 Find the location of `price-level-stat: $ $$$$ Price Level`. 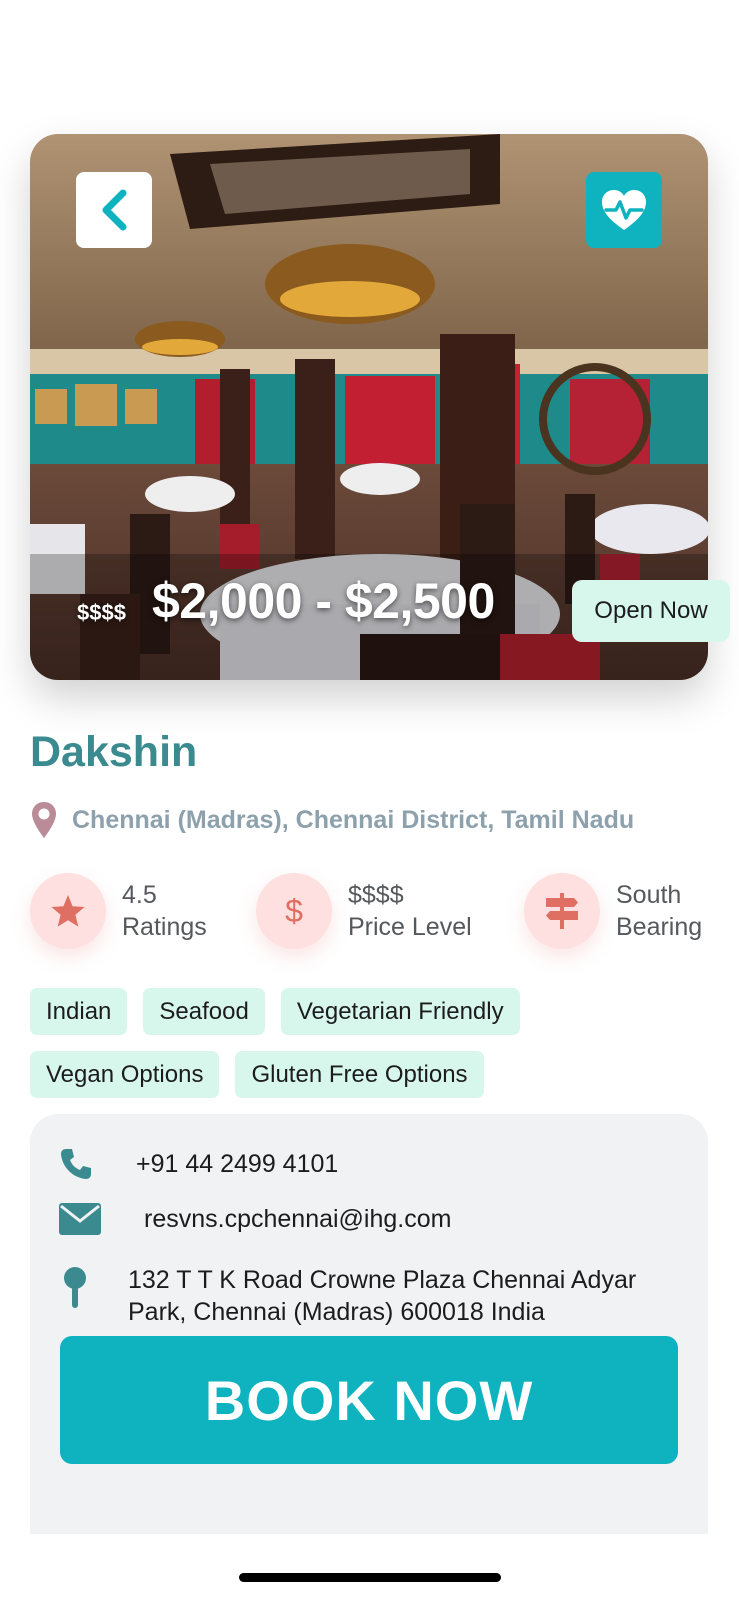

price-level-stat: $ $$$$ Price Level is located at coordinates (364, 911).